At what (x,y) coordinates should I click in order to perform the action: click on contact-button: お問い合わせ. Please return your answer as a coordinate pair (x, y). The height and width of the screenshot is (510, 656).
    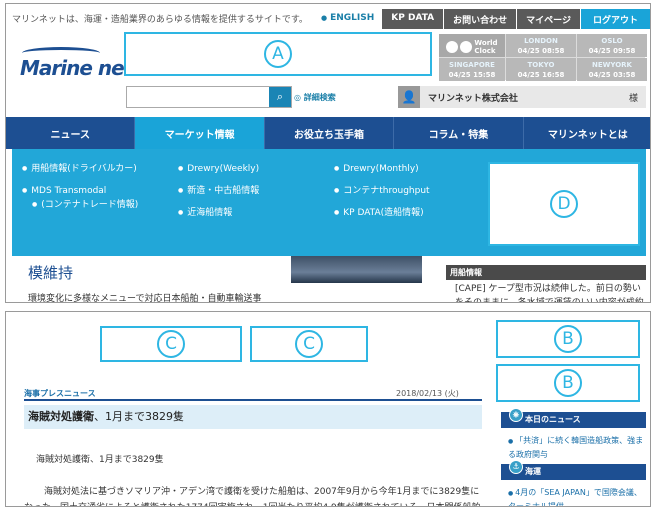
    Looking at the image, I should click on (481, 19).